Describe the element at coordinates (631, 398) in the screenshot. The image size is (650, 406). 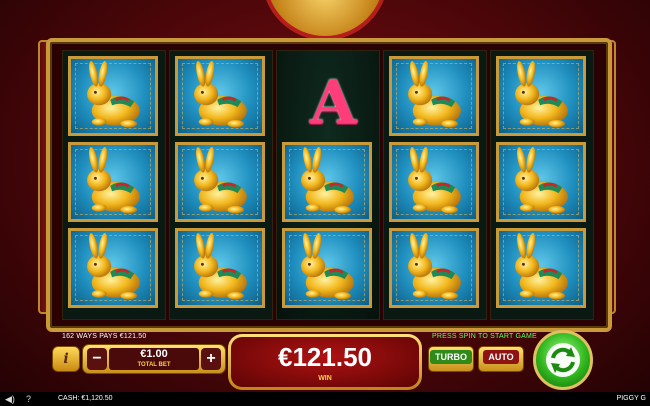
I see `game-name: PIGGY G` at that location.